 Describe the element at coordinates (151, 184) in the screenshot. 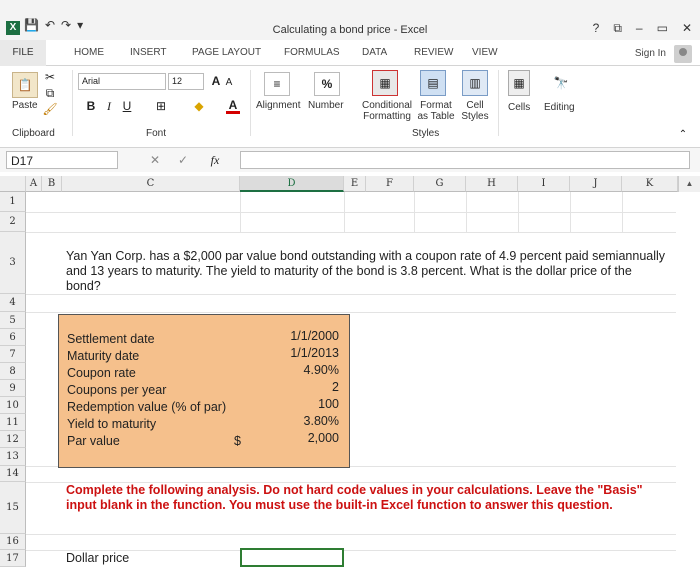

I see `column-header-c: C` at that location.